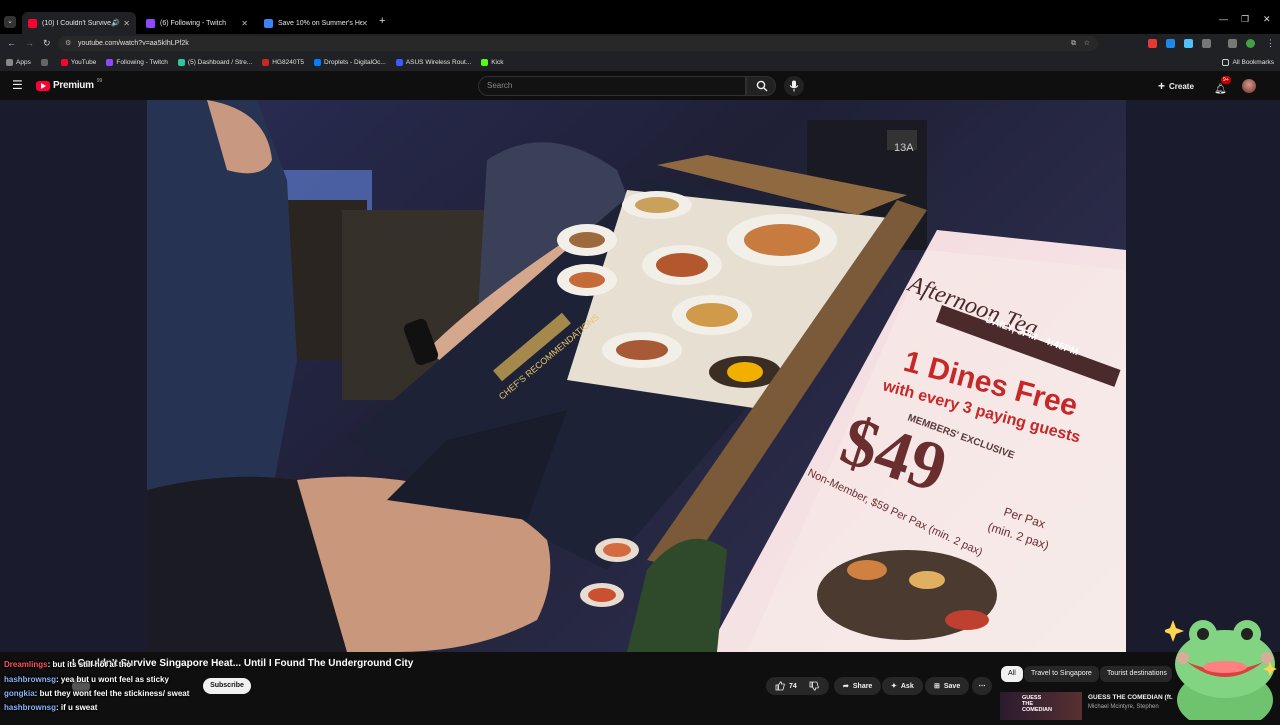  I want to click on chat-username: gongkia, so click(19, 693).